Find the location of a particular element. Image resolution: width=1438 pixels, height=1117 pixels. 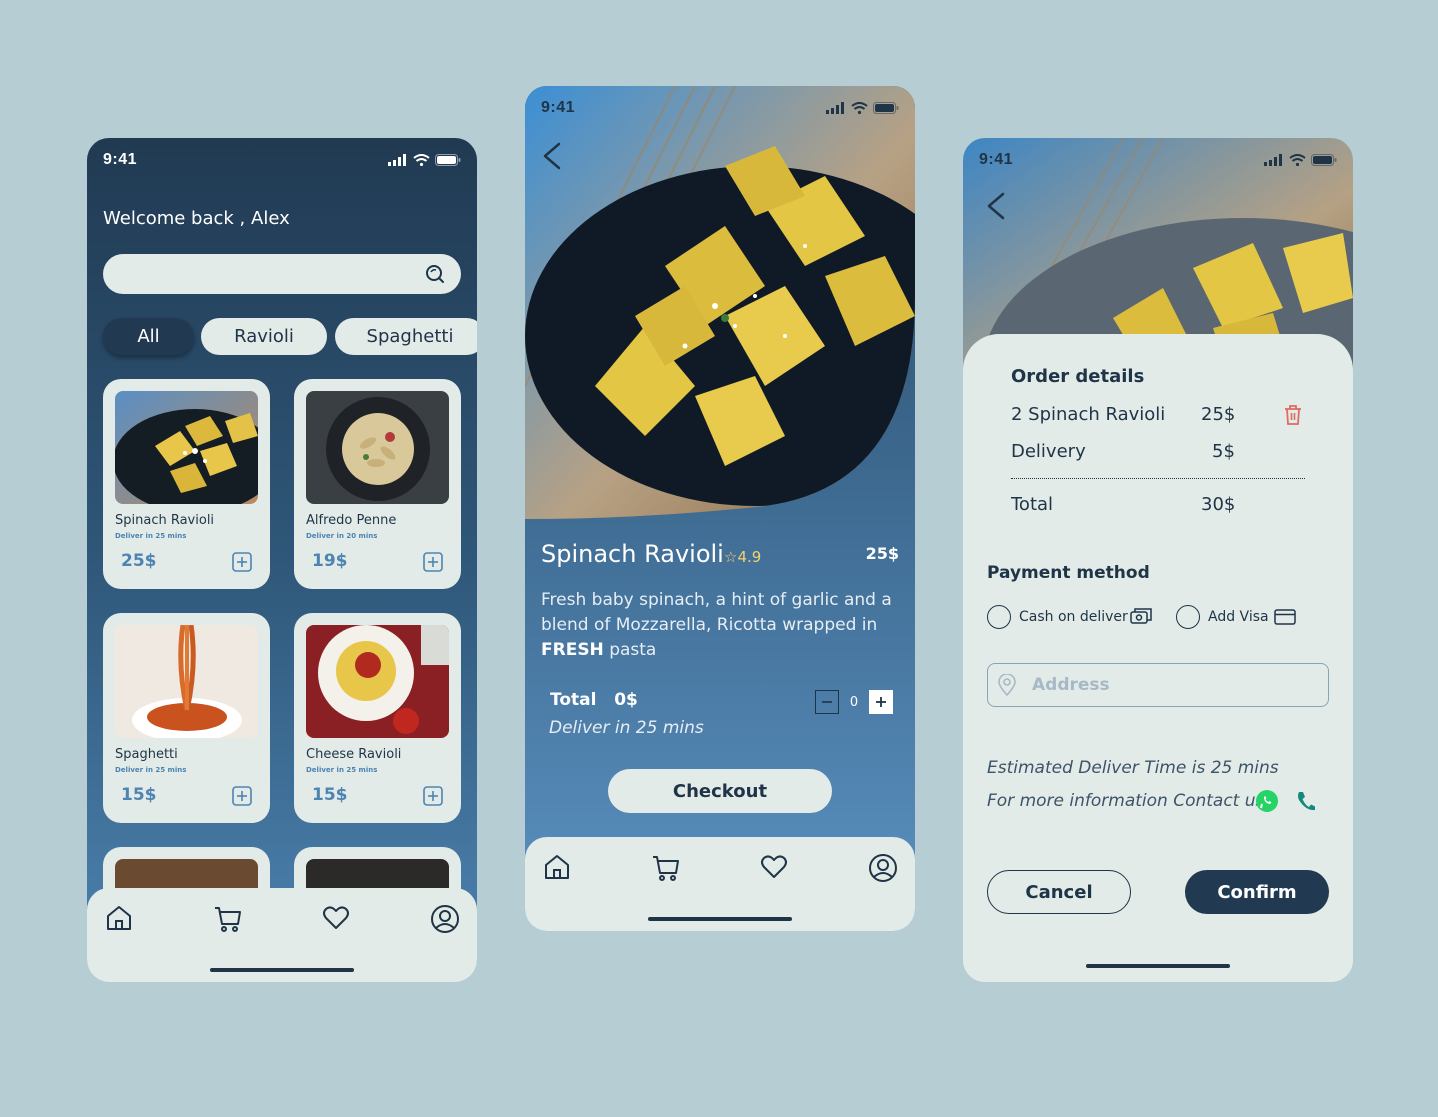

delivery-price: 5$ is located at coordinates (1223, 451).